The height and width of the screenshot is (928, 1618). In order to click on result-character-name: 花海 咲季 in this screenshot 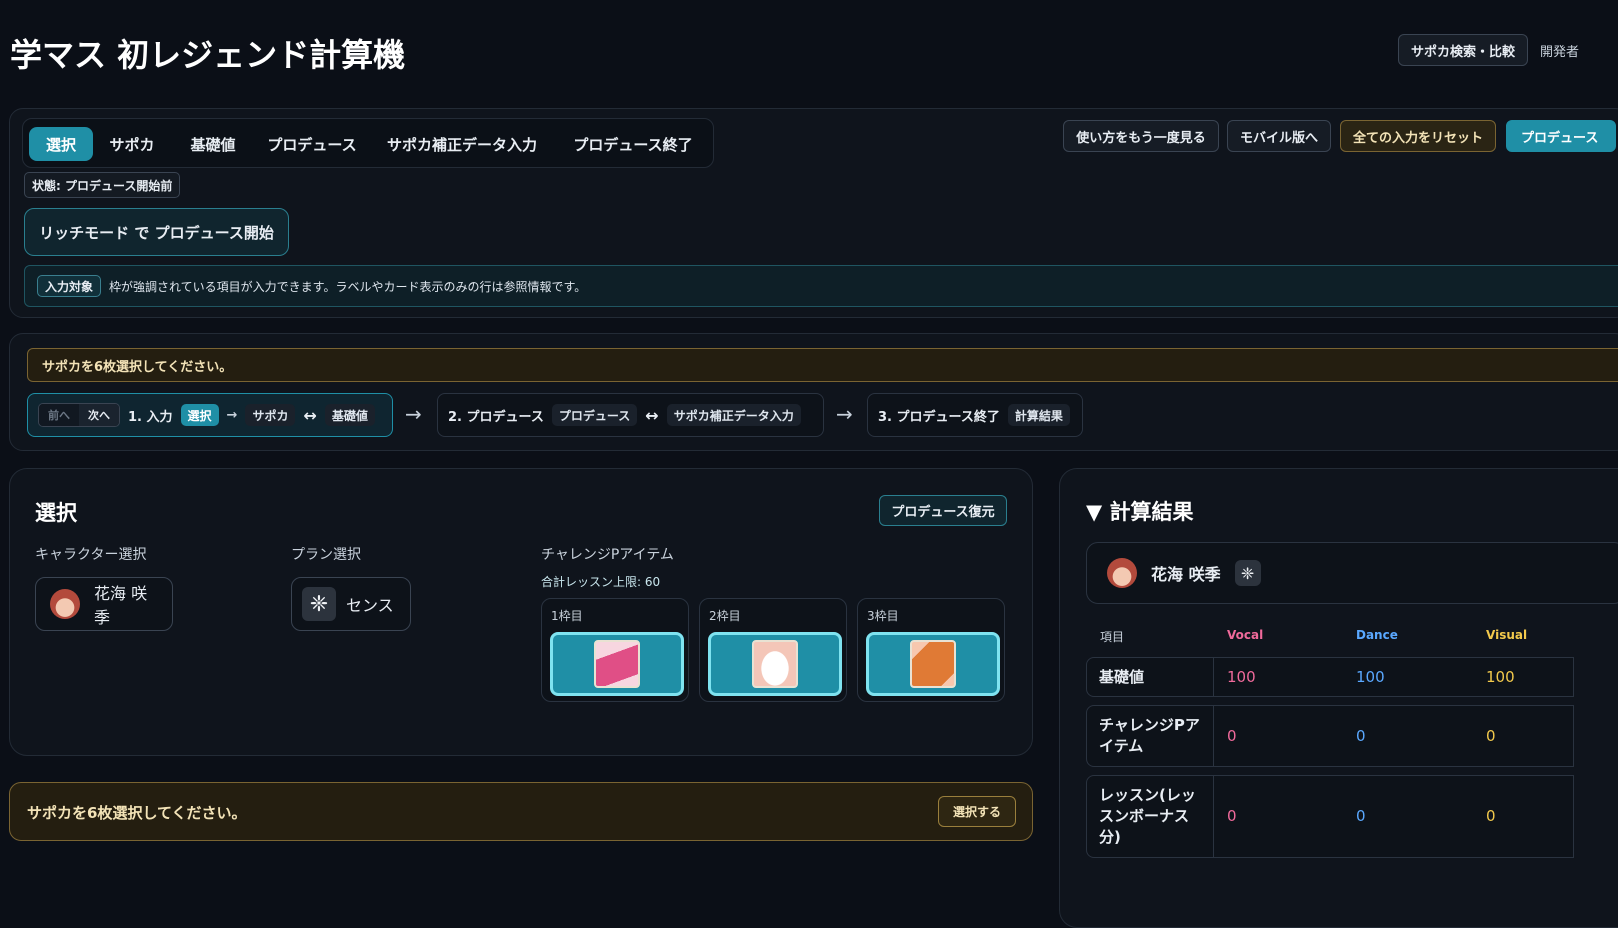, I will do `click(1186, 574)`.